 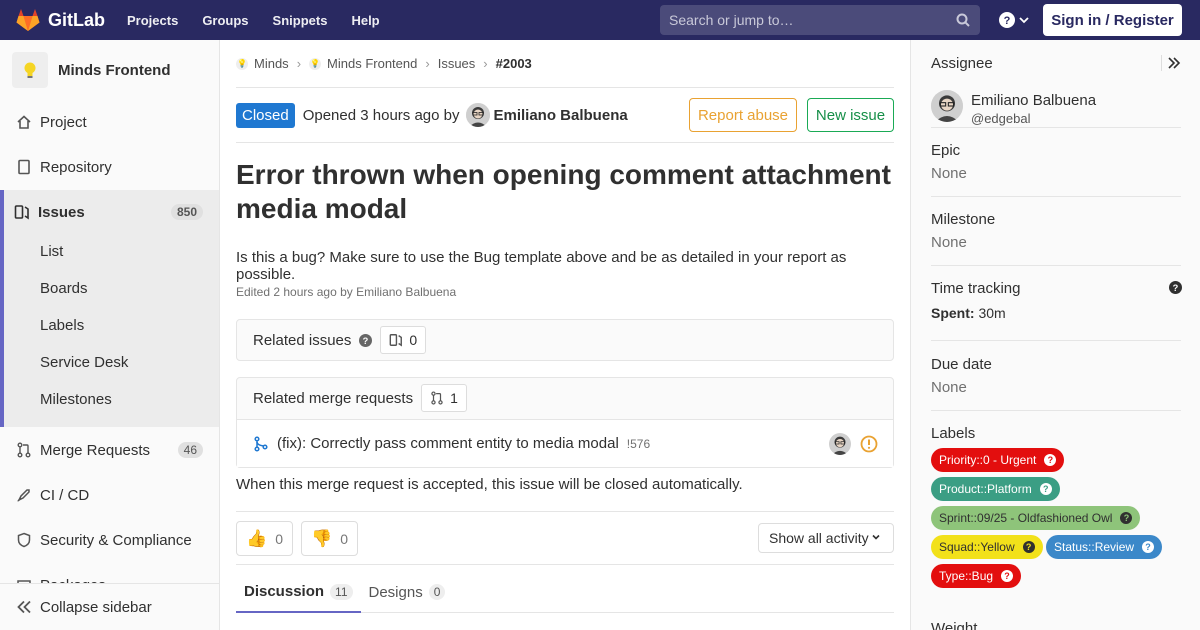 I want to click on sidebar-item-merge-requests: Merge Requests 46, so click(x=109, y=450).